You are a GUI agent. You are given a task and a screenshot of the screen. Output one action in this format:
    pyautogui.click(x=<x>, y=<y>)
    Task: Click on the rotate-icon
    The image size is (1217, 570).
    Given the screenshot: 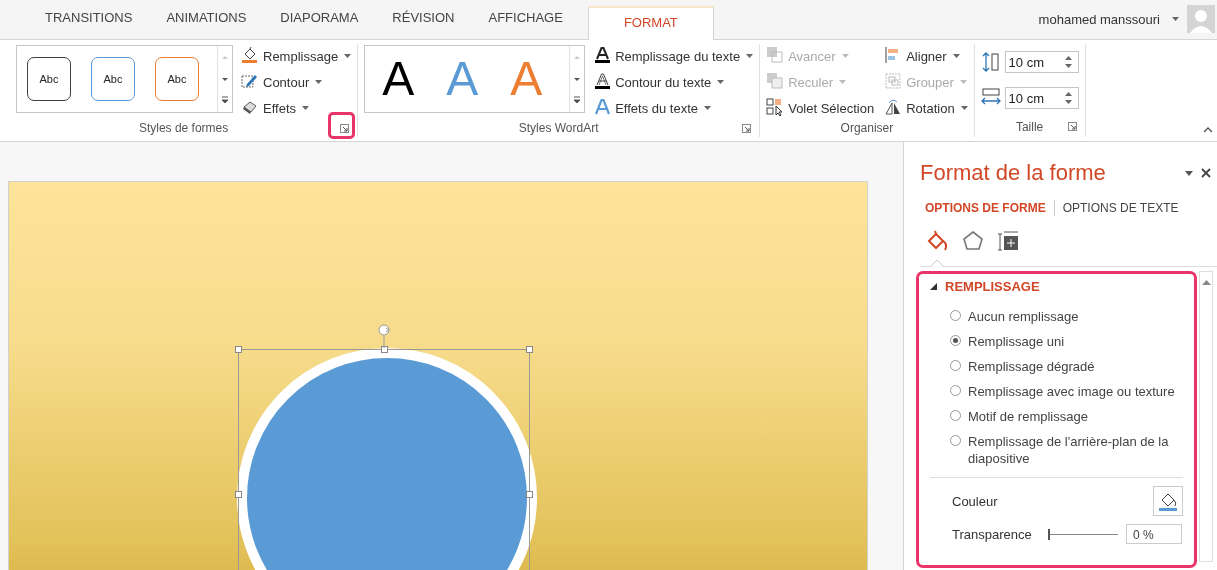 What is the action you would take?
    pyautogui.click(x=893, y=108)
    